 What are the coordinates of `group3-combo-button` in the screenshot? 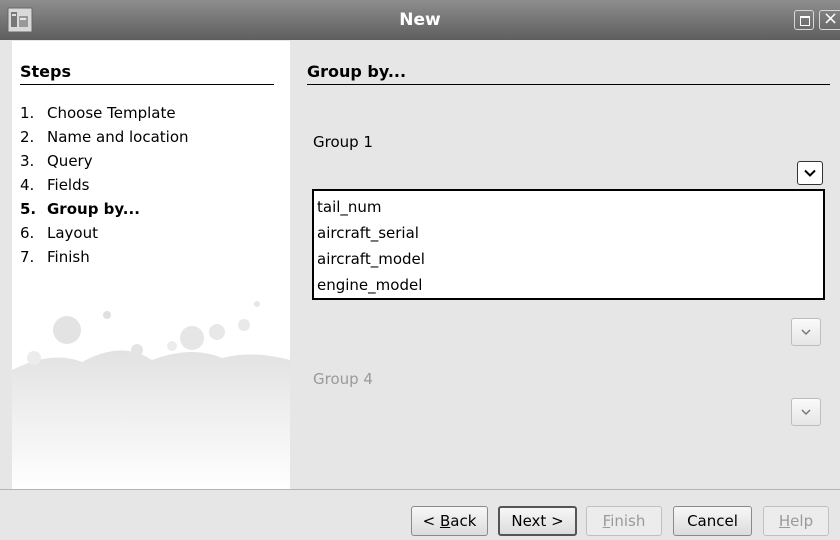 It's located at (806, 332).